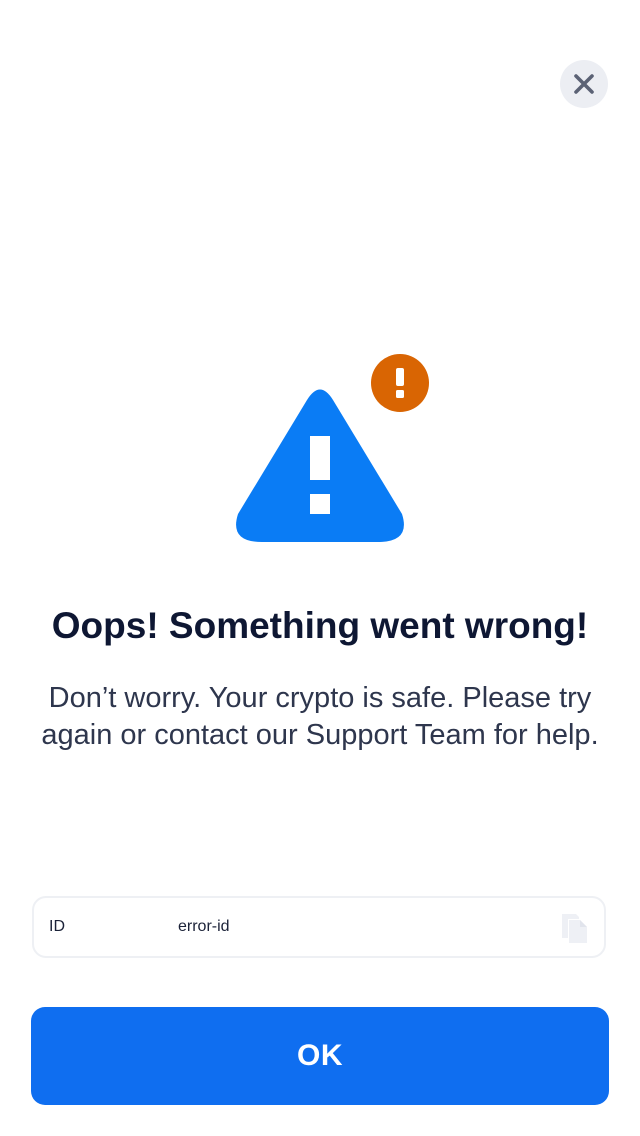  I want to click on exclamation-badge-icon, so click(400, 383).